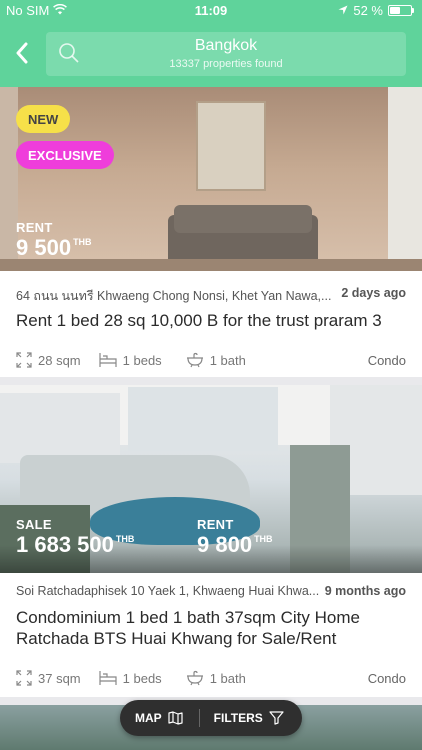  What do you see at coordinates (59, 360) in the screenshot?
I see `area-value: 28 sqm` at bounding box center [59, 360].